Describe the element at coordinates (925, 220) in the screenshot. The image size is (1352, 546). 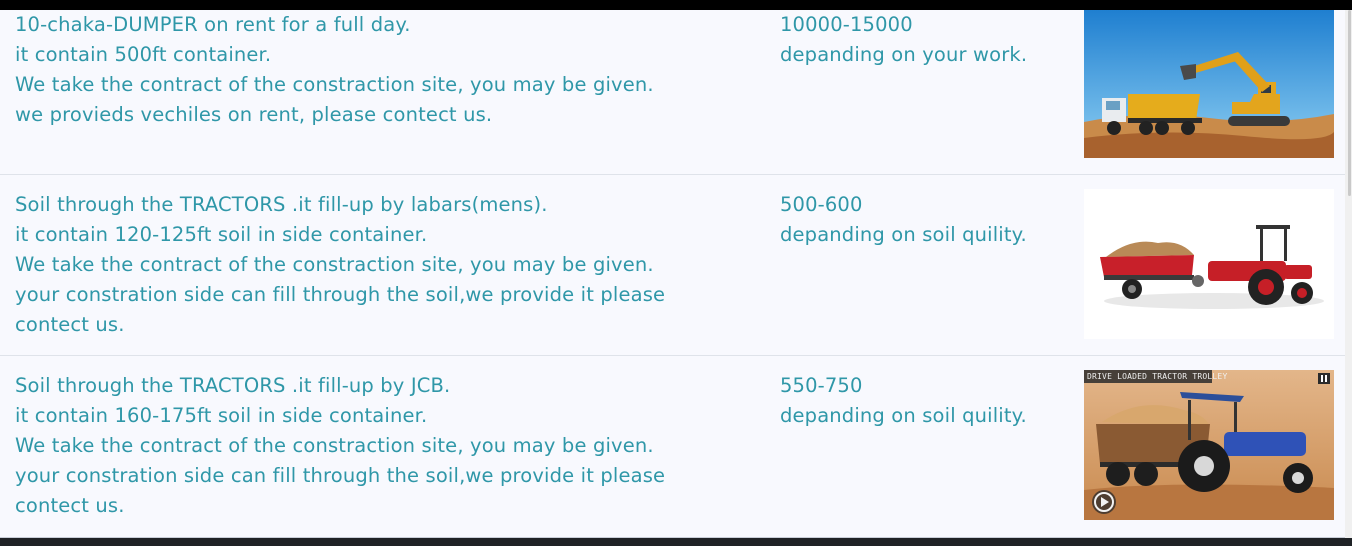
I see `service-price: 500-600 depanding on soil quility.` at that location.